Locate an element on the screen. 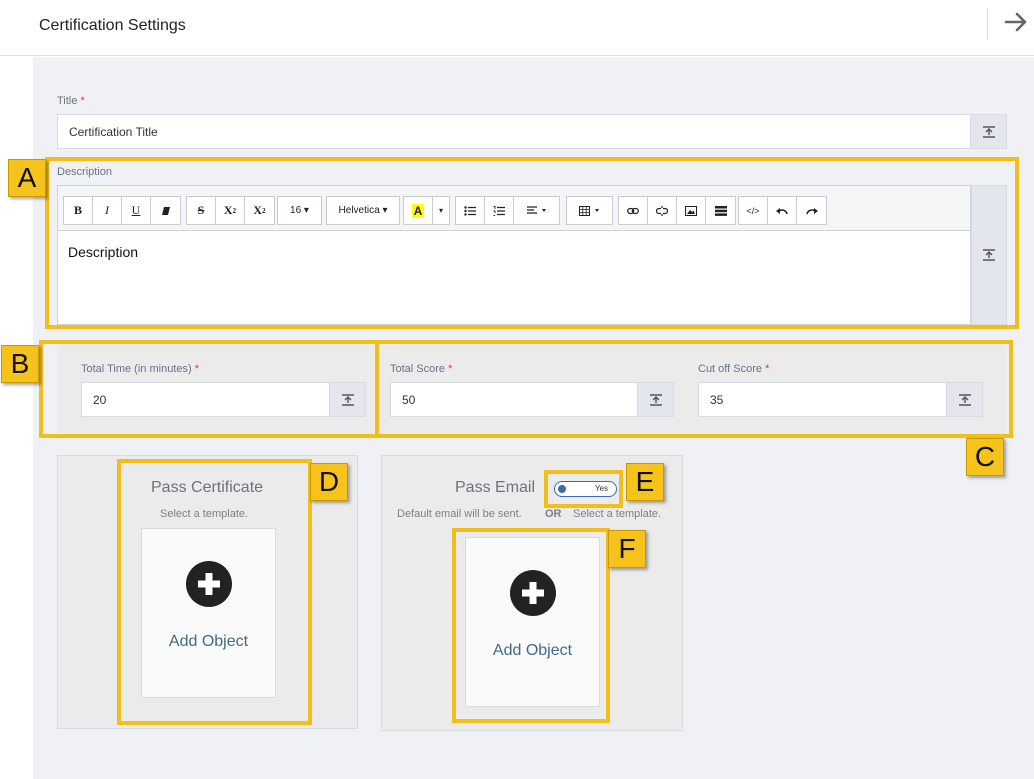 The height and width of the screenshot is (779, 1034). image-button is located at coordinates (691, 210).